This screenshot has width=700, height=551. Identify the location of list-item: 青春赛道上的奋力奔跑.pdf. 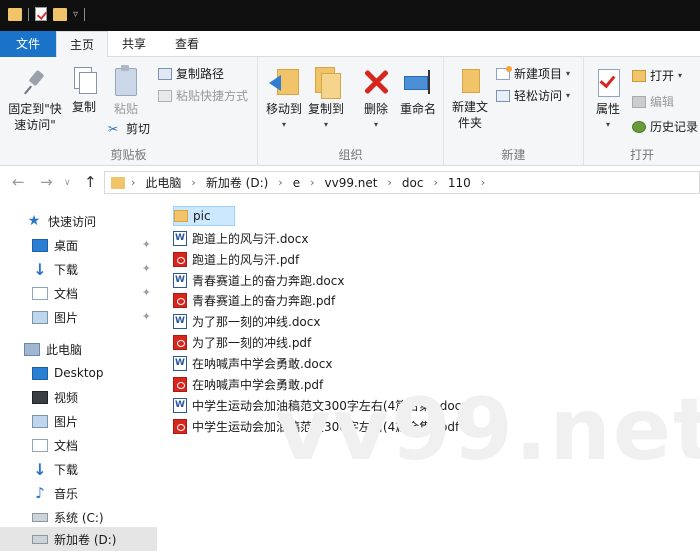
(254, 300).